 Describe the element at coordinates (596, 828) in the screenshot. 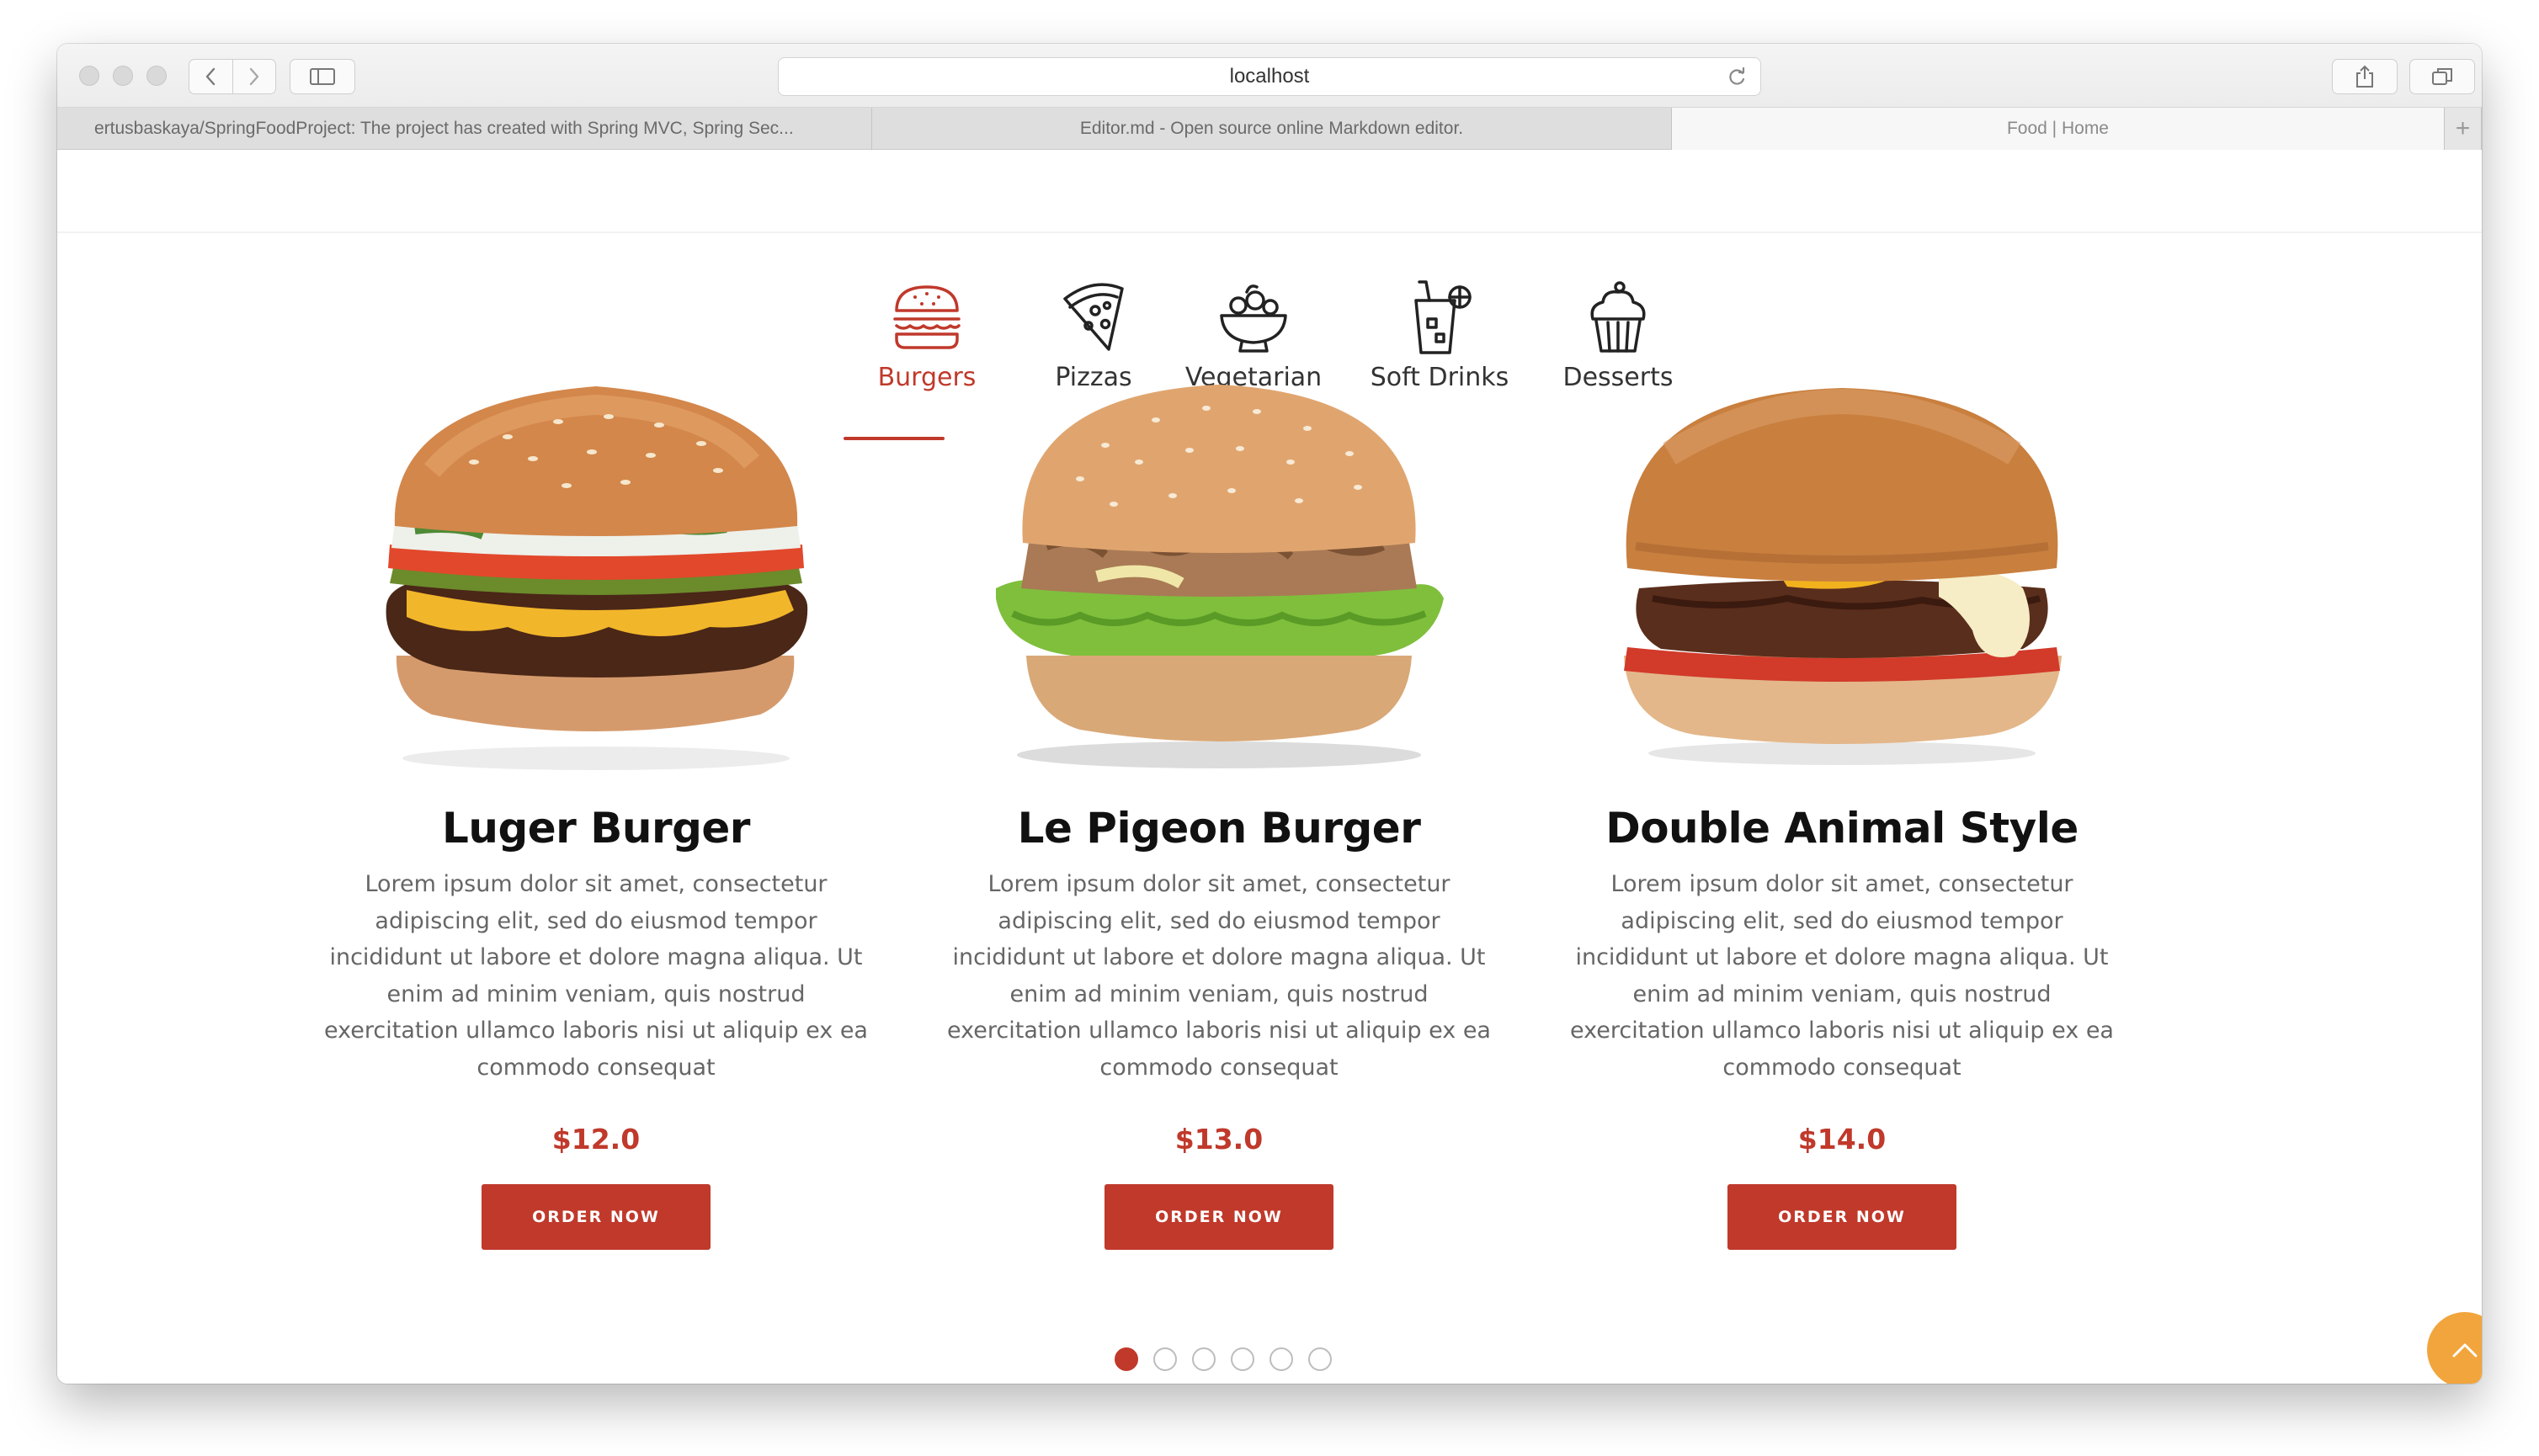

I see `product-title: Luger Burger` at that location.